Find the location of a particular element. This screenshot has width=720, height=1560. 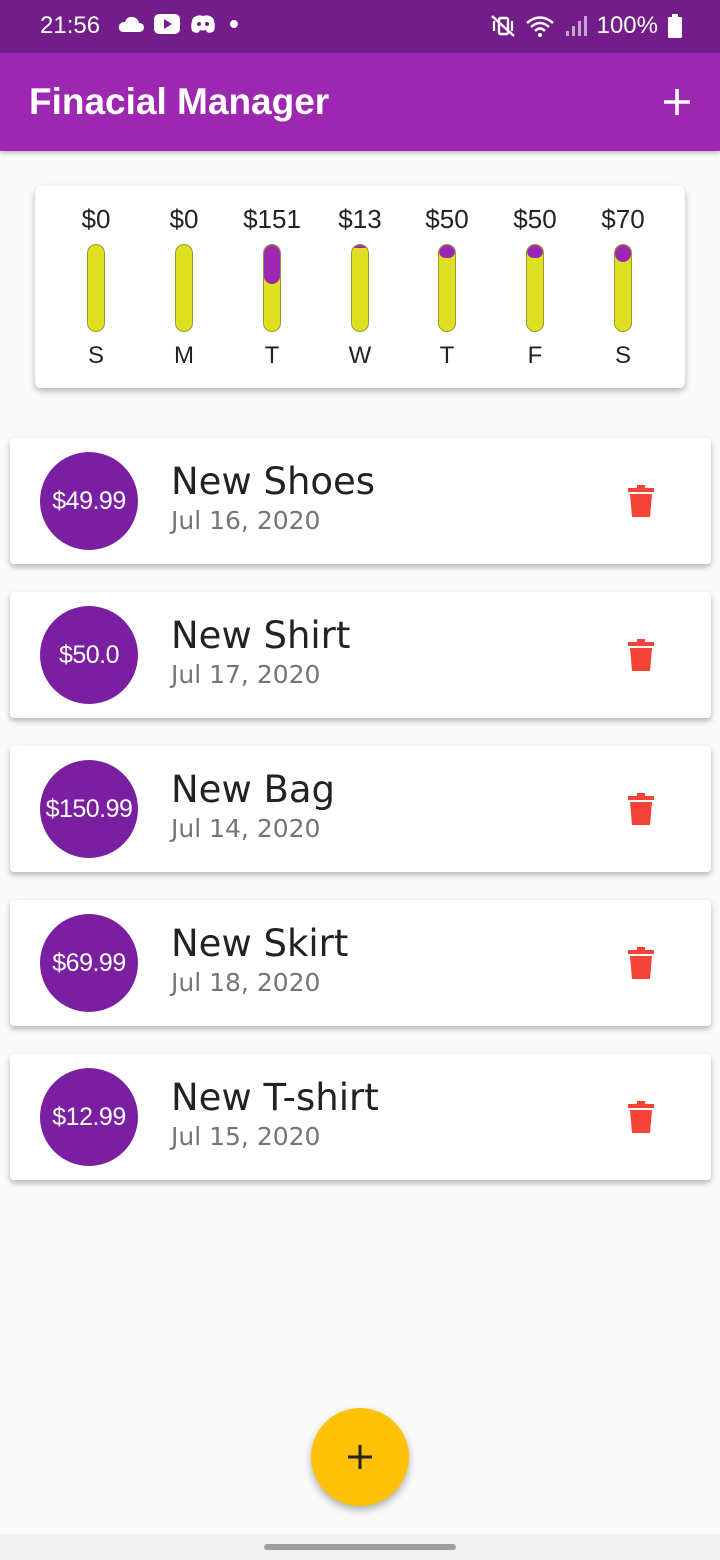

chart-day: $0 S is located at coordinates (96, 287).